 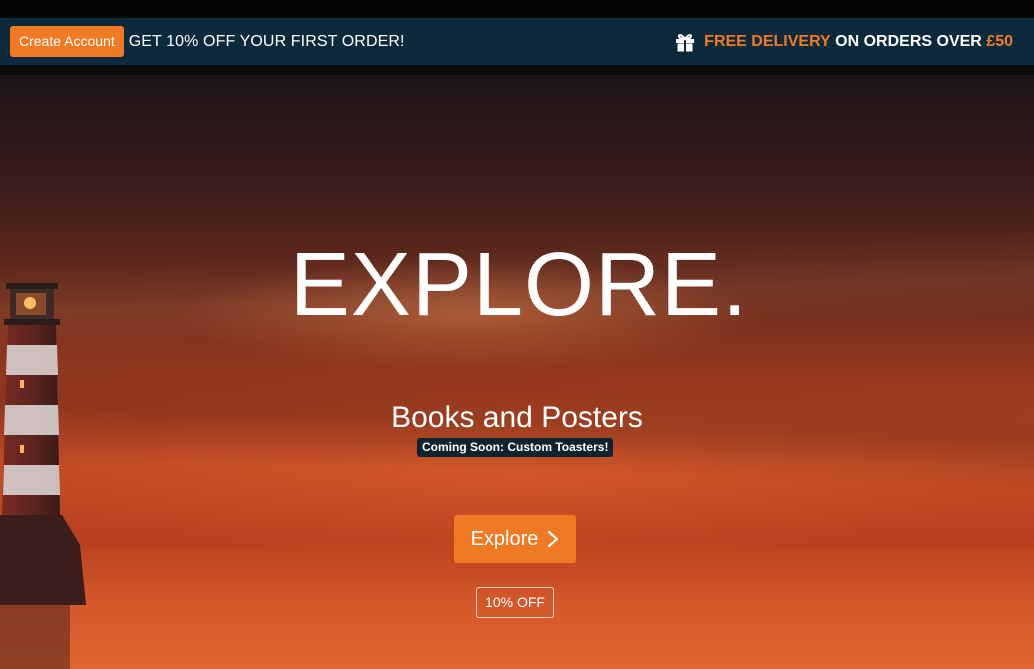 I want to click on coming-soon-badge: Coming Soon: Custom Toasters!, so click(x=515, y=447).